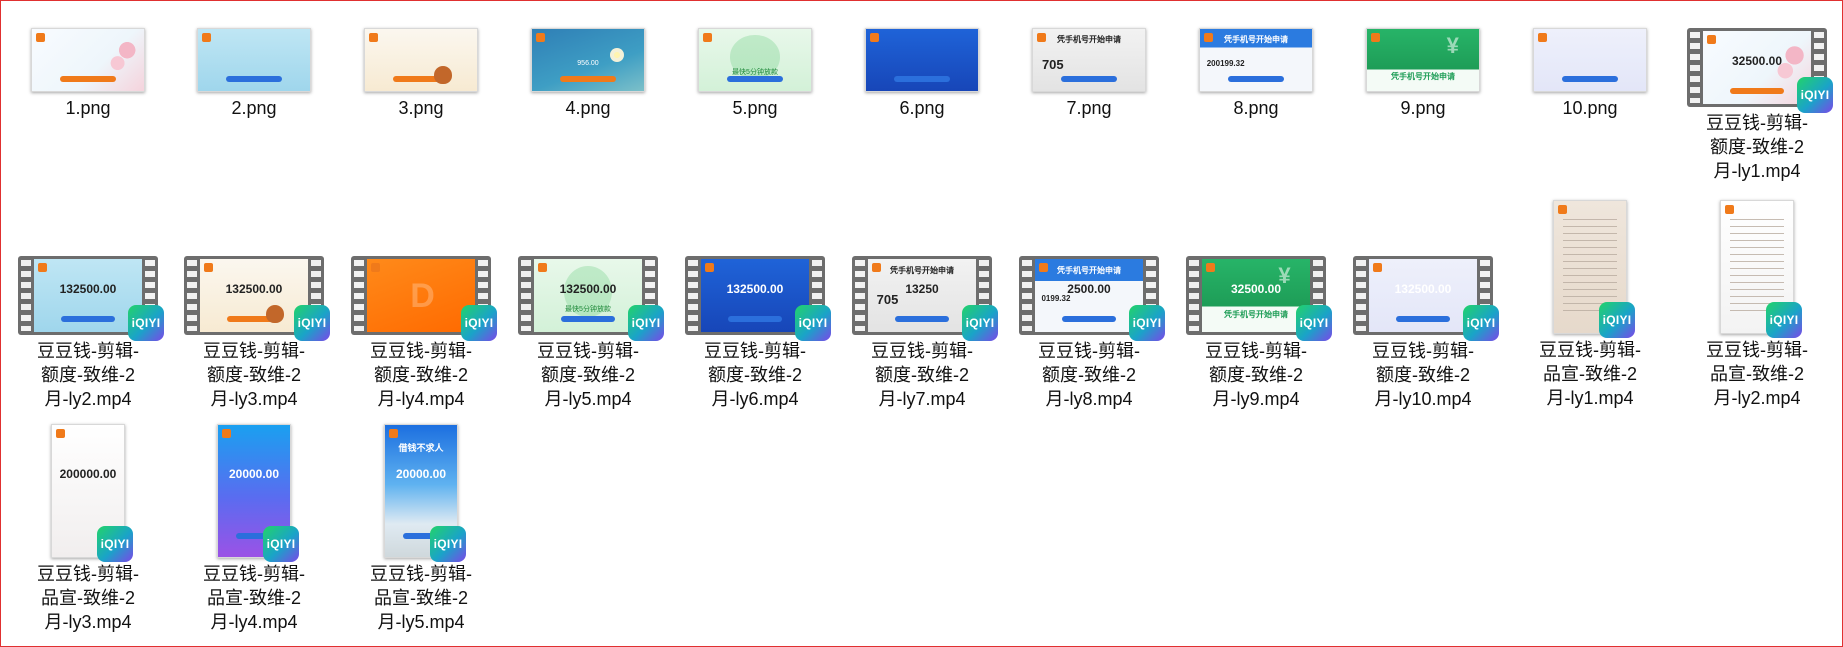 The image size is (1843, 647). What do you see at coordinates (1052, 64) in the screenshot?
I see `score-text: 705` at bounding box center [1052, 64].